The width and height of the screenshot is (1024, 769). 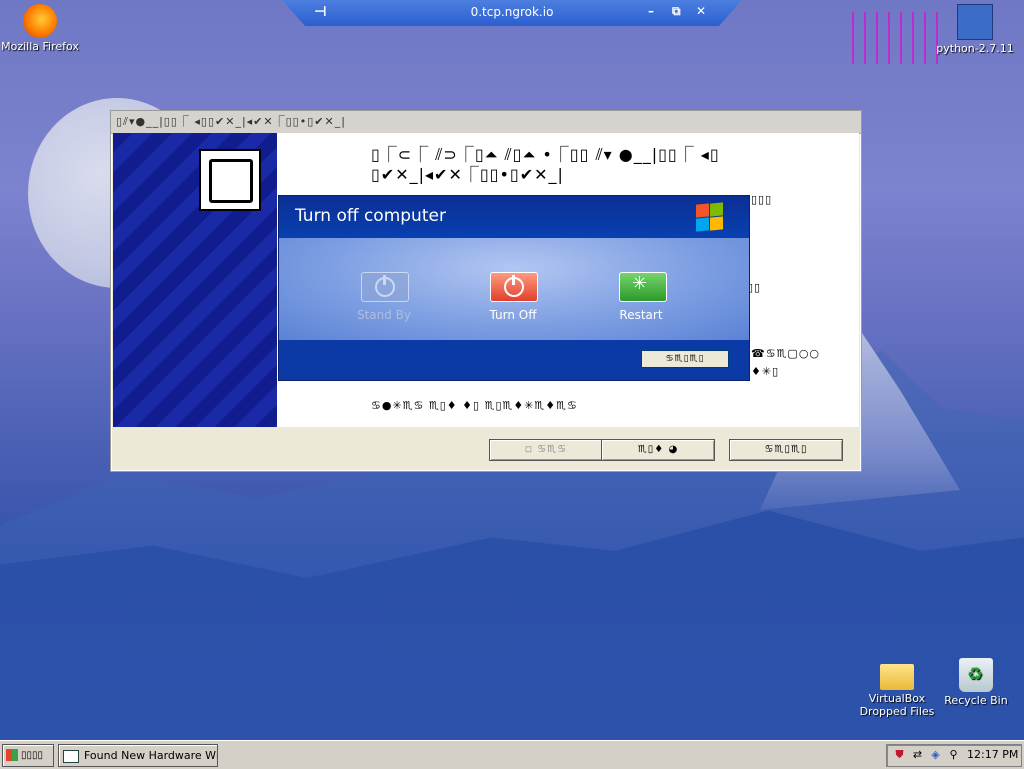 I want to click on firefox-icon, so click(x=40, y=21).